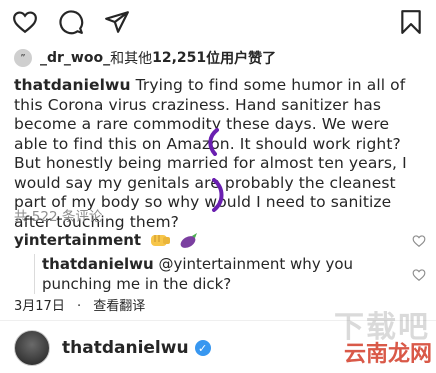  What do you see at coordinates (58, 215) in the screenshot?
I see `view-all-comments: 共 522 条评论` at bounding box center [58, 215].